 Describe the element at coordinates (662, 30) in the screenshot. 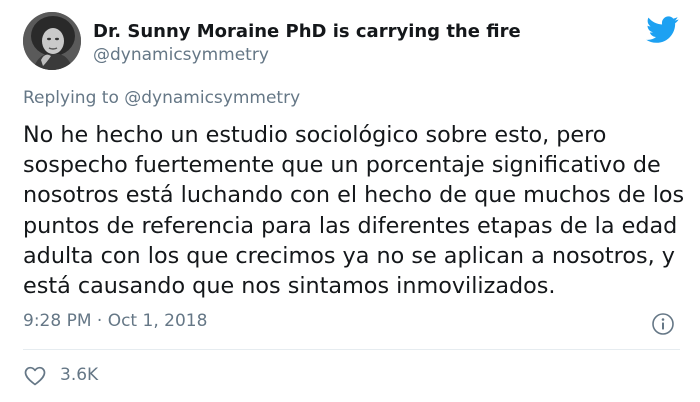

I see `twitter-bird-icon` at that location.